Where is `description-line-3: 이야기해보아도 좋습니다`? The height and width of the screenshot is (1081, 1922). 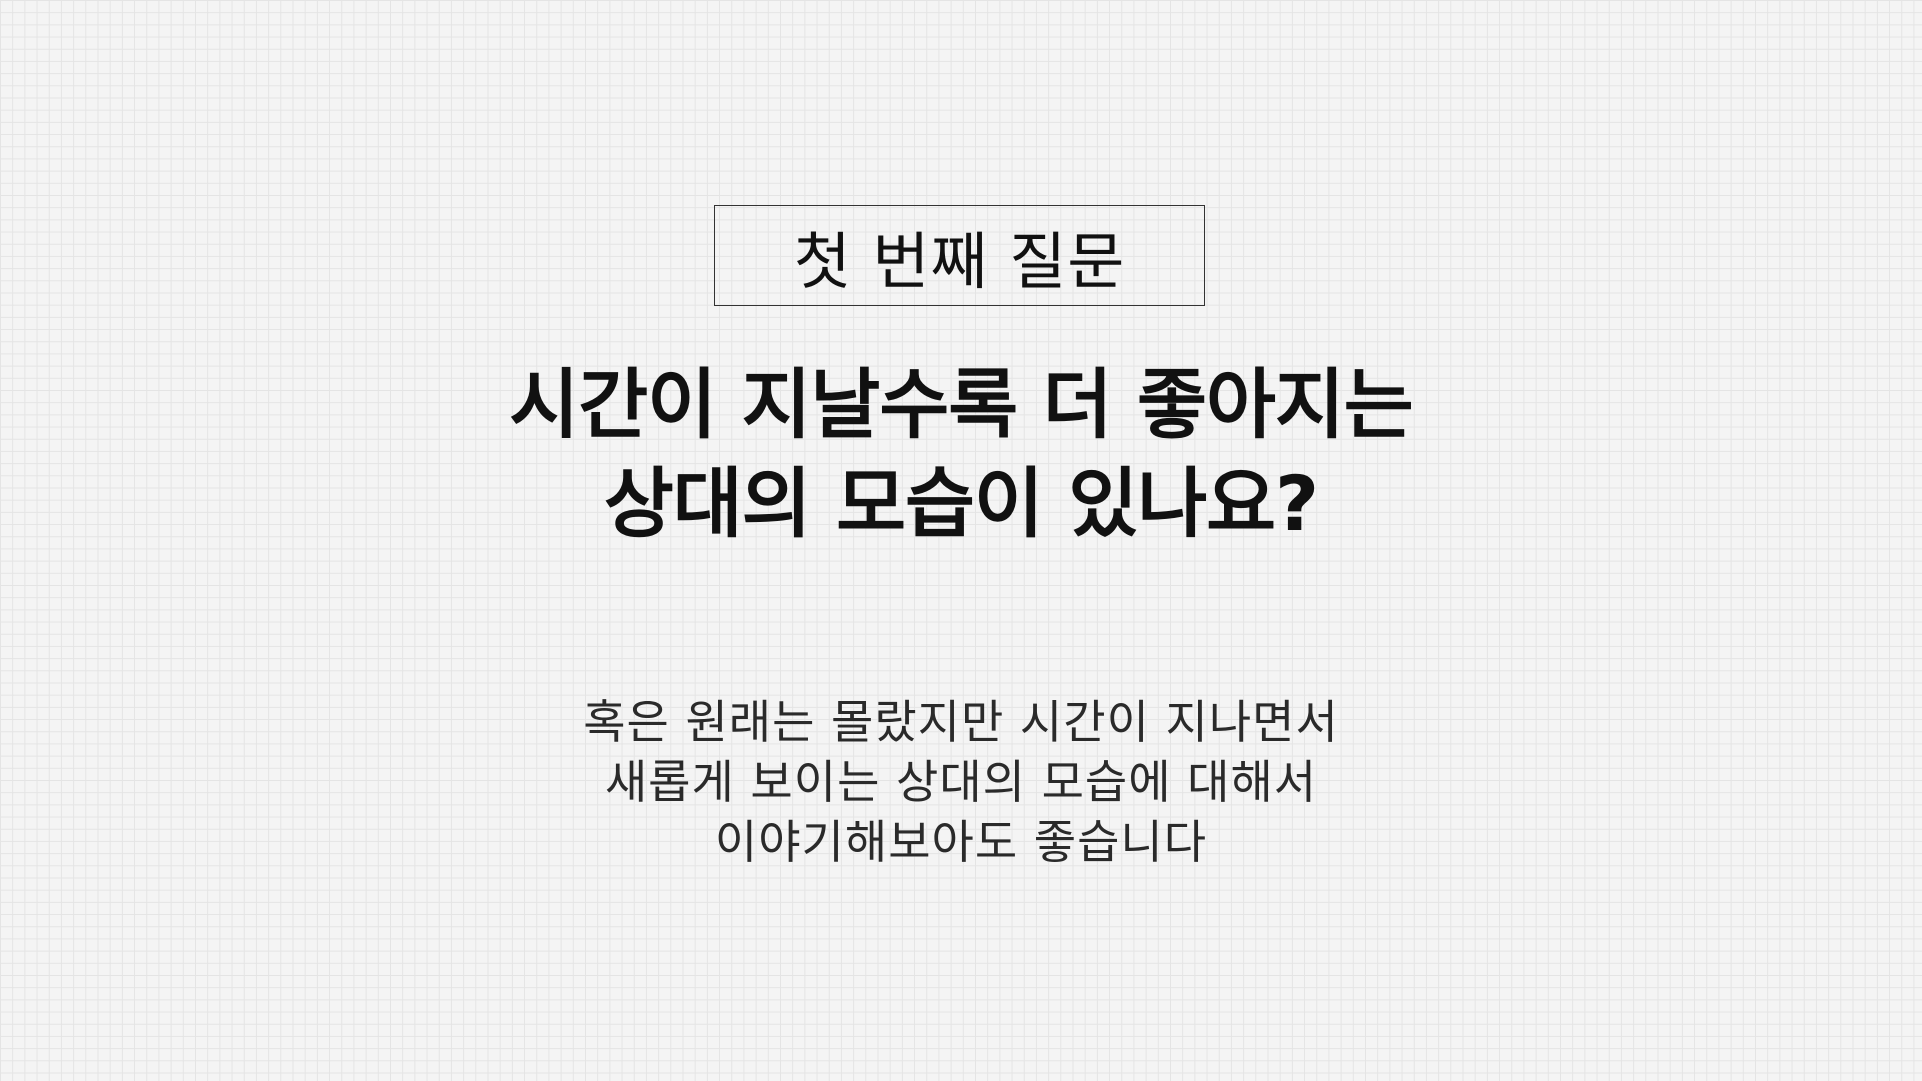 description-line-3: 이야기해보아도 좋습니다 is located at coordinates (961, 842).